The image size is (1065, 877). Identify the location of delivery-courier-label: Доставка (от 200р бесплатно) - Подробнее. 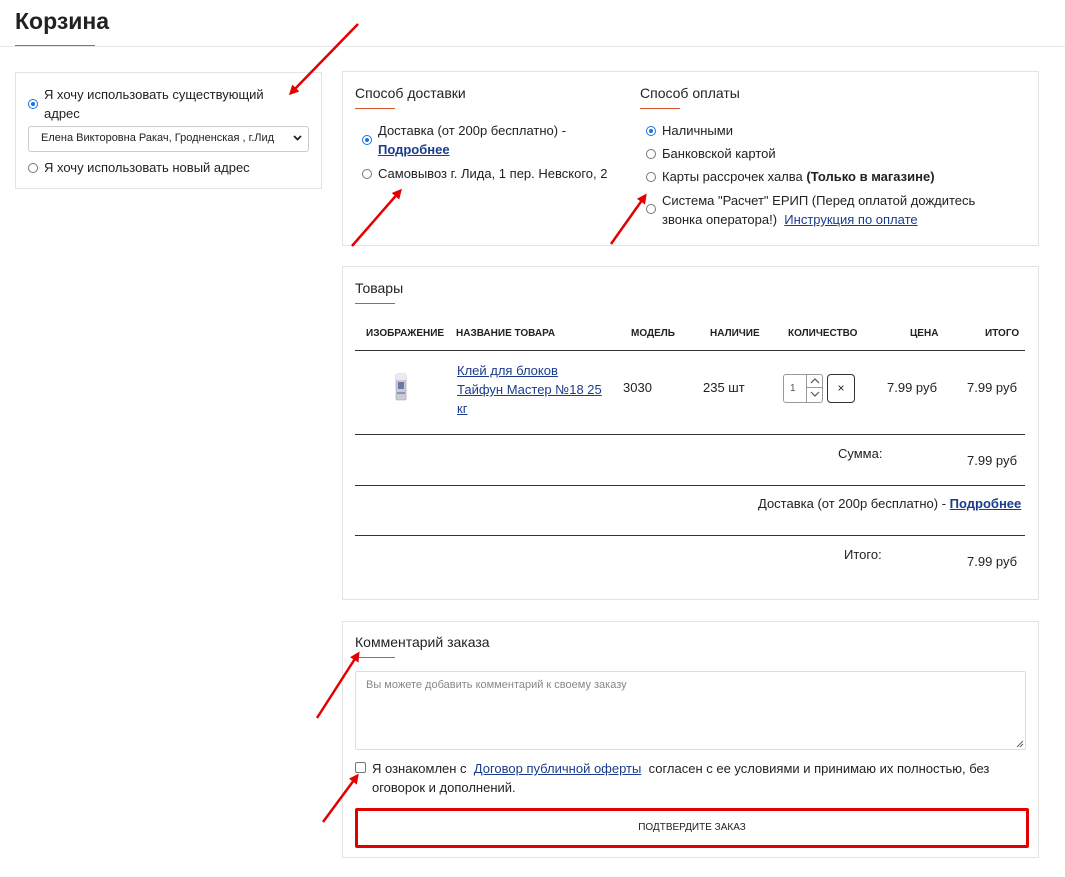
(472, 140).